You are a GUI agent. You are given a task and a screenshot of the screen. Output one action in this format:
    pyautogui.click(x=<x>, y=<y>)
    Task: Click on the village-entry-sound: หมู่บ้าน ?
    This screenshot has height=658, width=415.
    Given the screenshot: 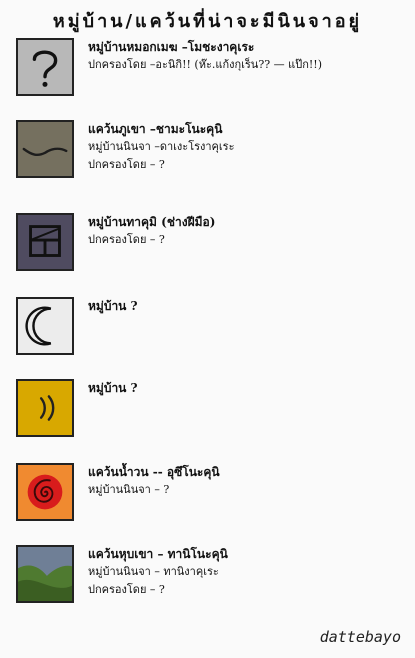 What is the action you would take?
    pyautogui.click(x=211, y=410)
    